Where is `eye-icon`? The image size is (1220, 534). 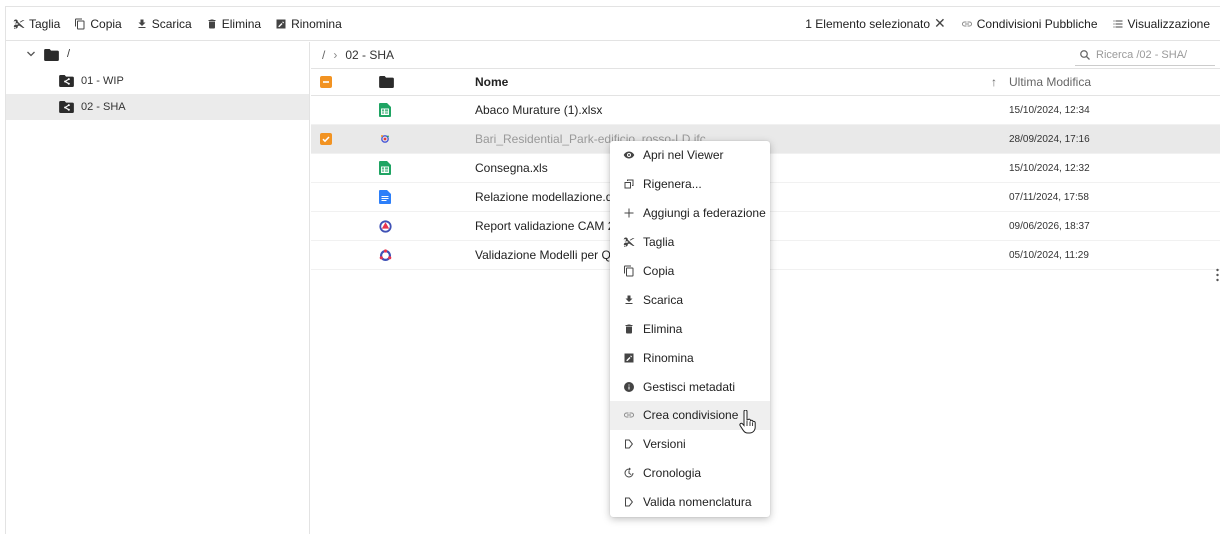 eye-icon is located at coordinates (629, 155).